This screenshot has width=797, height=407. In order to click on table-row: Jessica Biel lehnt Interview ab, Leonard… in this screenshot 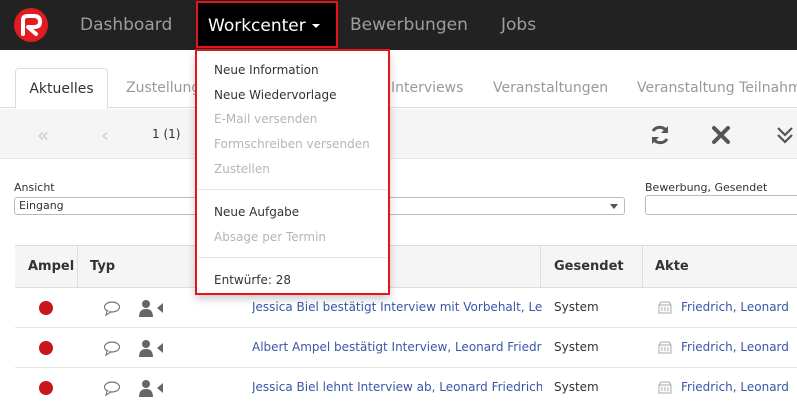, I will do `click(406, 387)`.